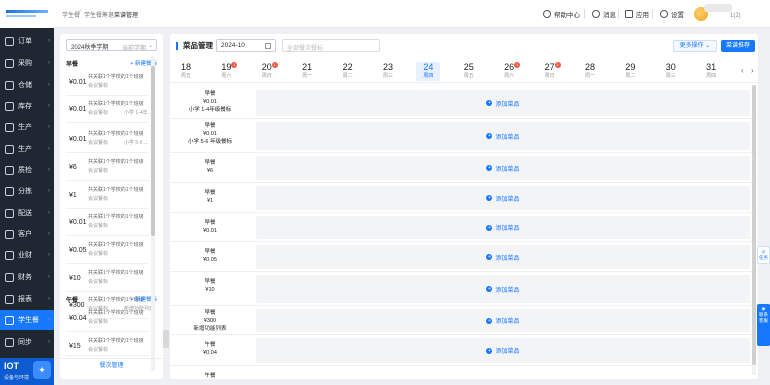  I want to click on robot-icon: ✦, so click(42, 370).